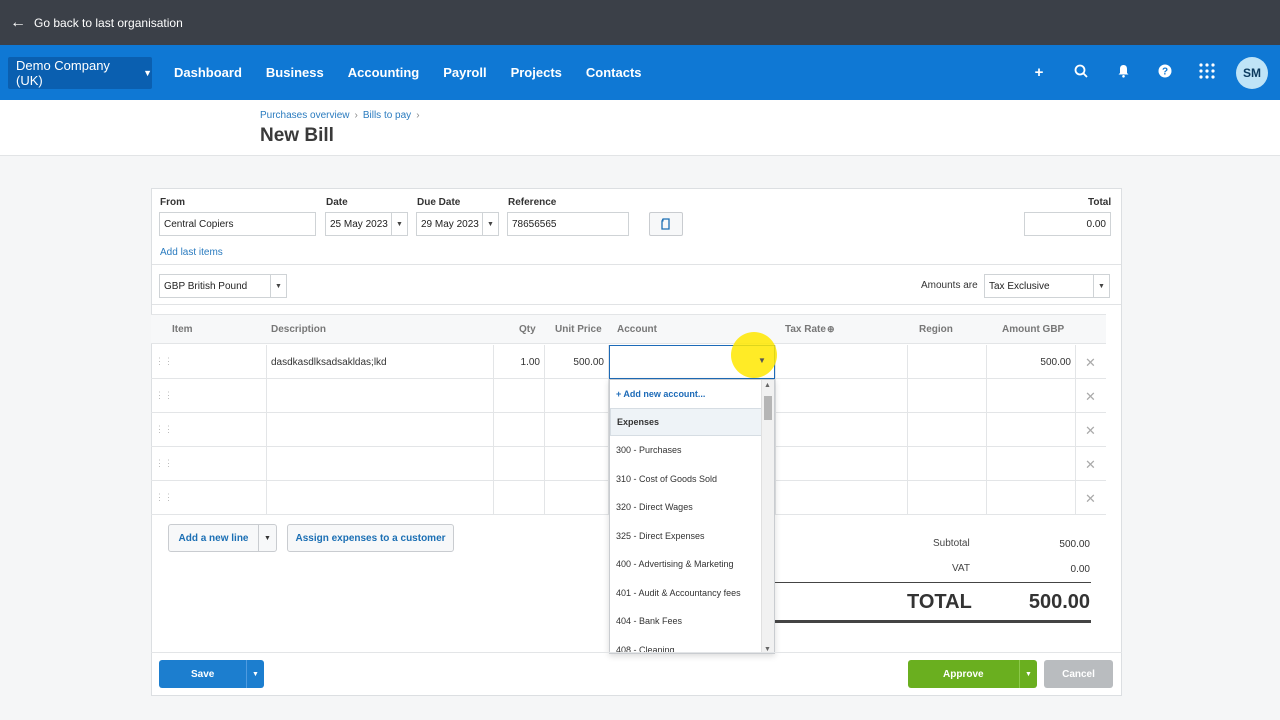 This screenshot has height=720, width=1280. I want to click on document-icon, so click(665, 223).